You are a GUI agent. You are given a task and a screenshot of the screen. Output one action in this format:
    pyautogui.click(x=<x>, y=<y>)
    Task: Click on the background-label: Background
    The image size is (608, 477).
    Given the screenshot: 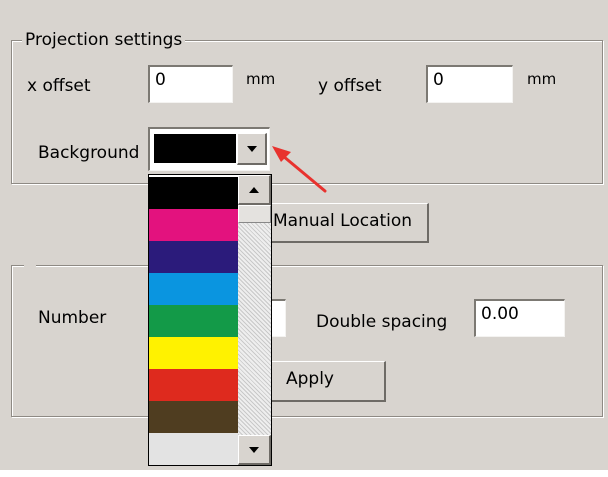 What is the action you would take?
    pyautogui.click(x=89, y=153)
    